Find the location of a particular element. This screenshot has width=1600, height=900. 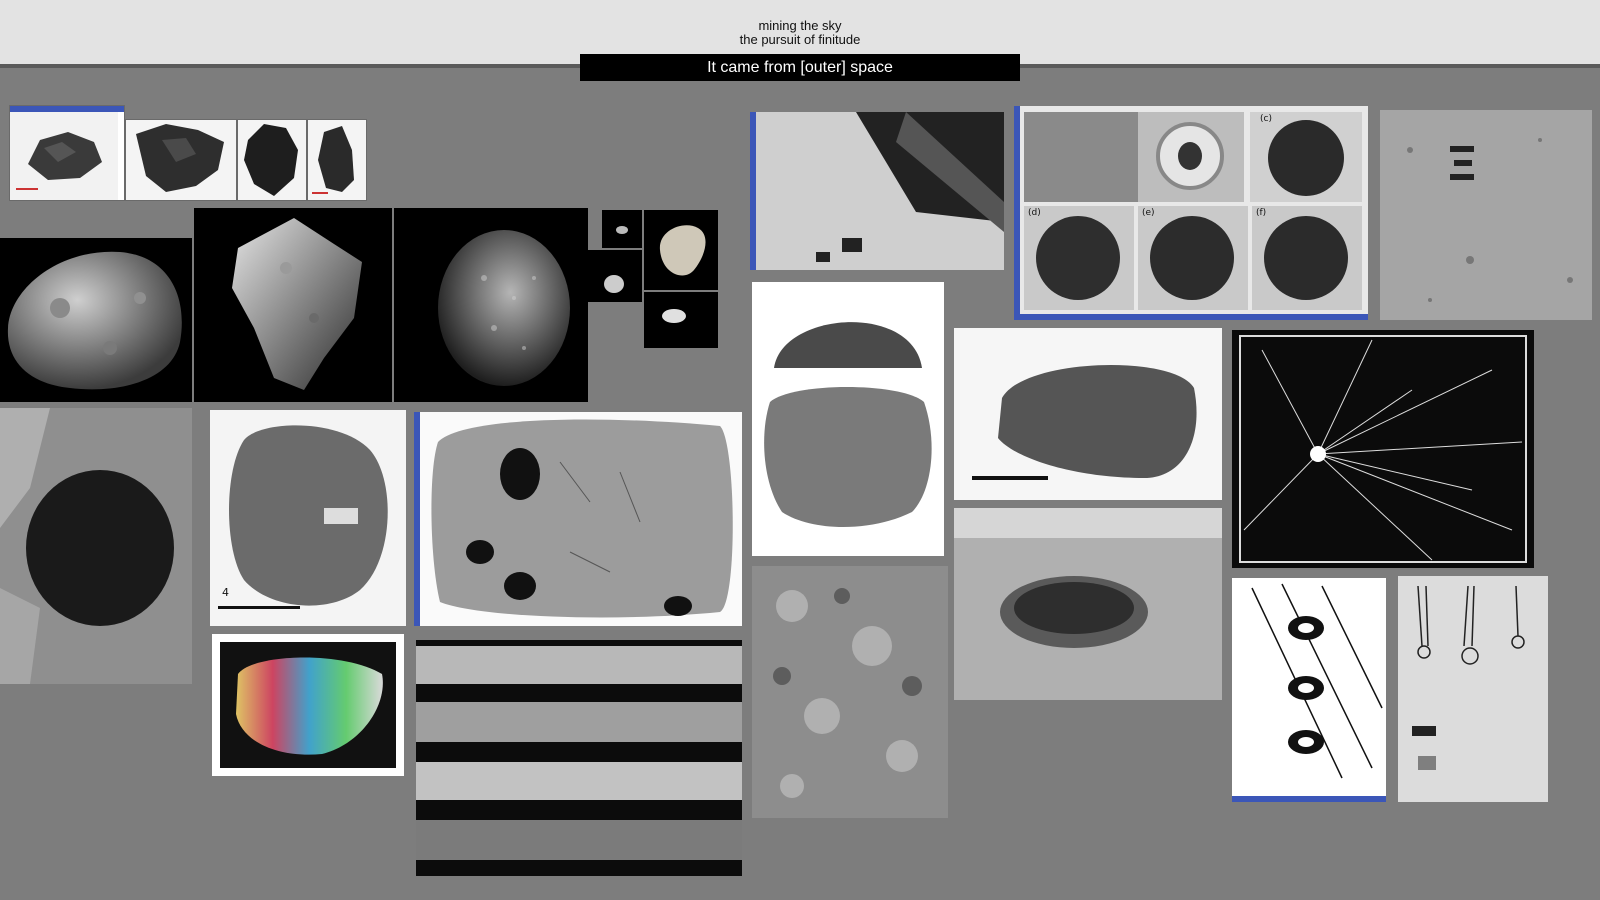

meteorite-fragment-1-image is located at coordinates (64, 156).